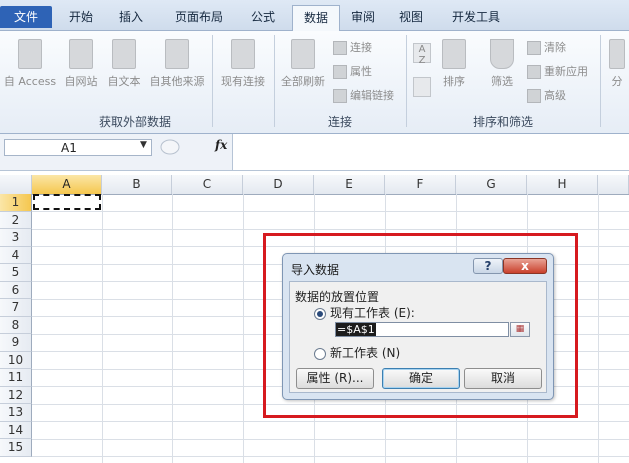 The height and width of the screenshot is (463, 629). Describe the element at coordinates (600, 81) in the screenshot. I see `separator` at that location.